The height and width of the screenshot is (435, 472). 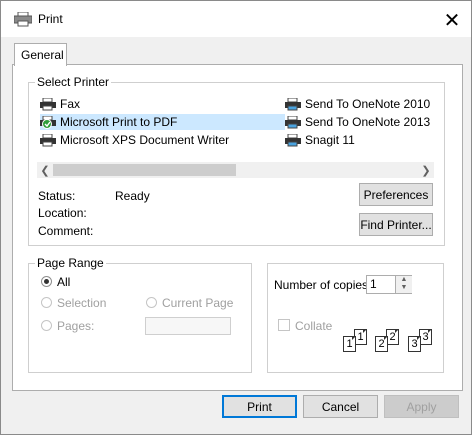 What do you see at coordinates (284, 325) in the screenshot?
I see `collate-checkbox` at bounding box center [284, 325].